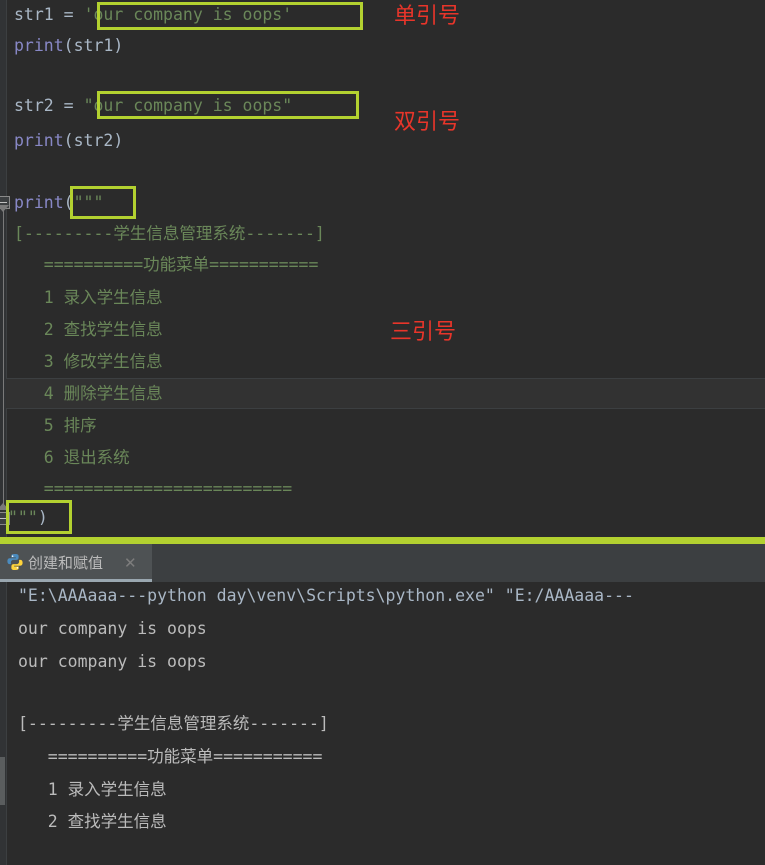 The image size is (765, 865). What do you see at coordinates (92, 821) in the screenshot?
I see `console-output-line: 2 查找学生信息` at bounding box center [92, 821].